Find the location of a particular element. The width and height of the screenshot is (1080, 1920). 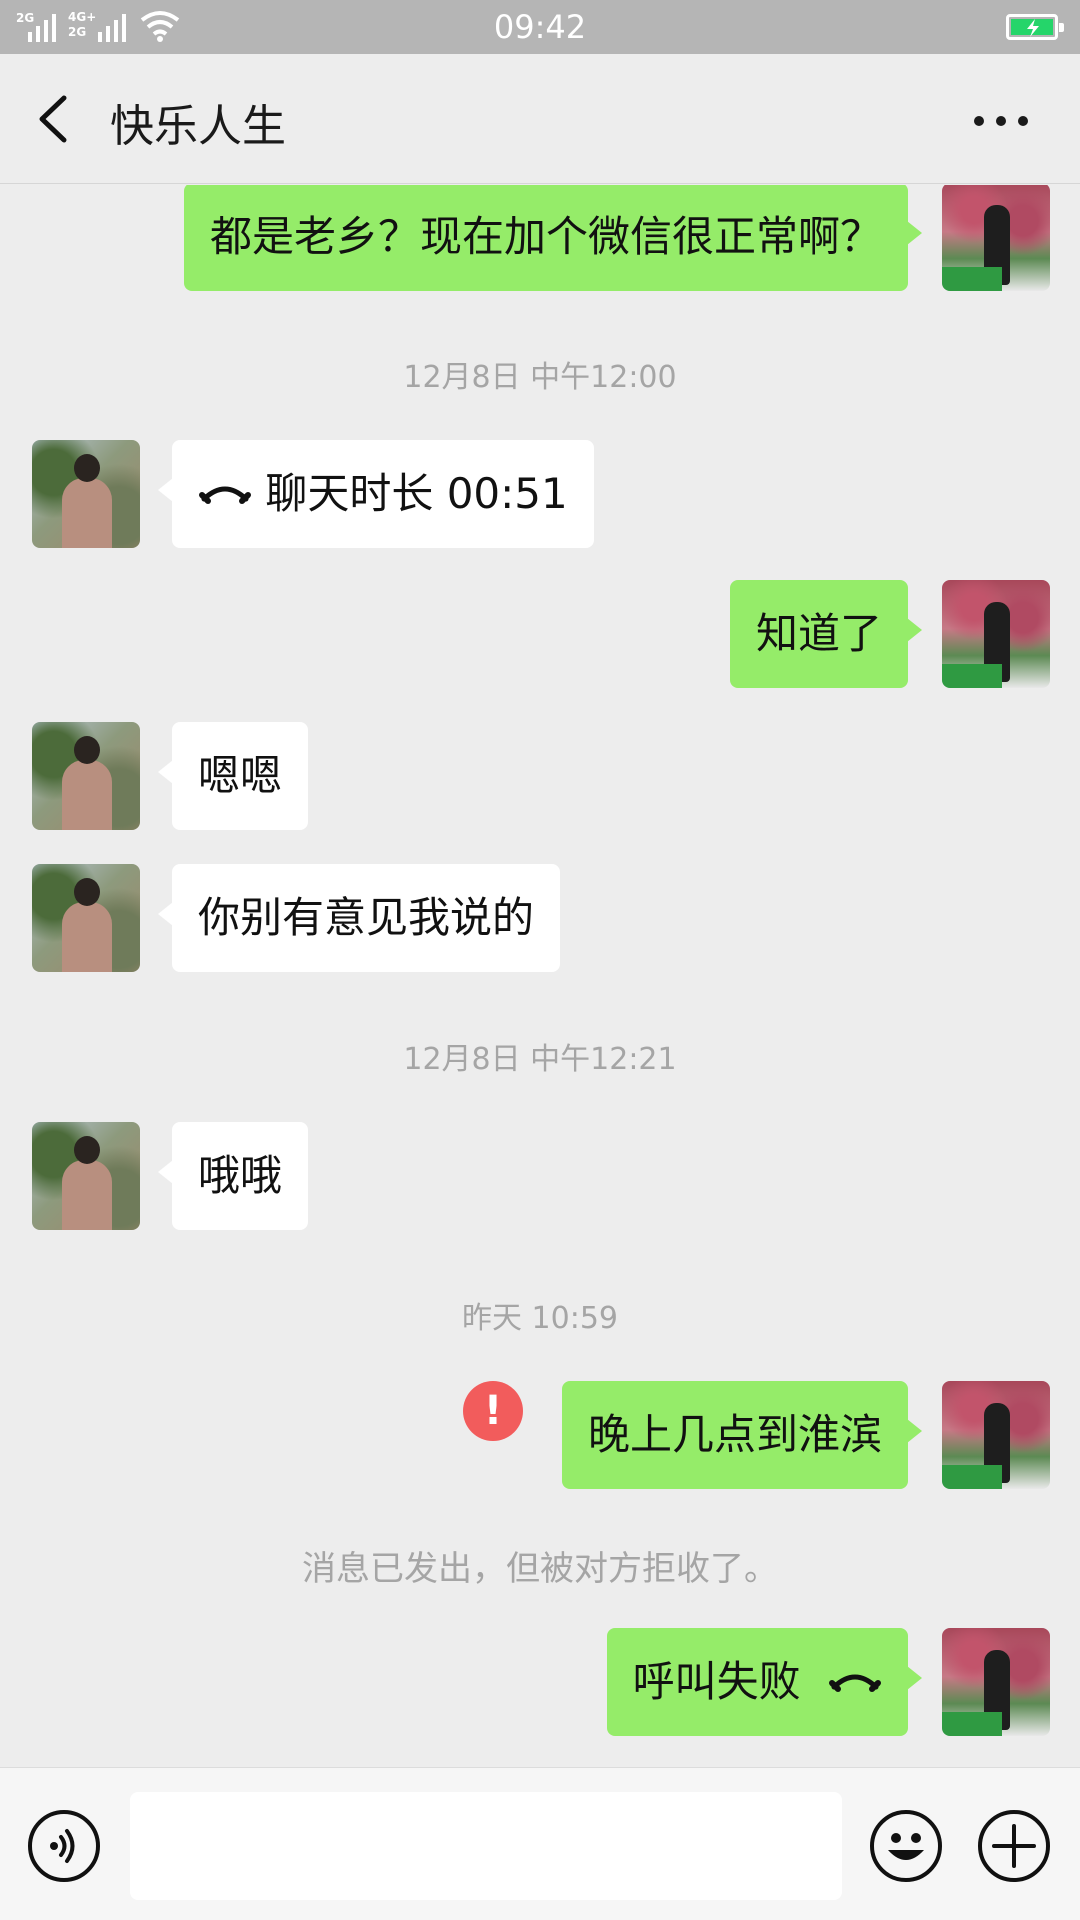

emoji-button is located at coordinates (906, 1846).